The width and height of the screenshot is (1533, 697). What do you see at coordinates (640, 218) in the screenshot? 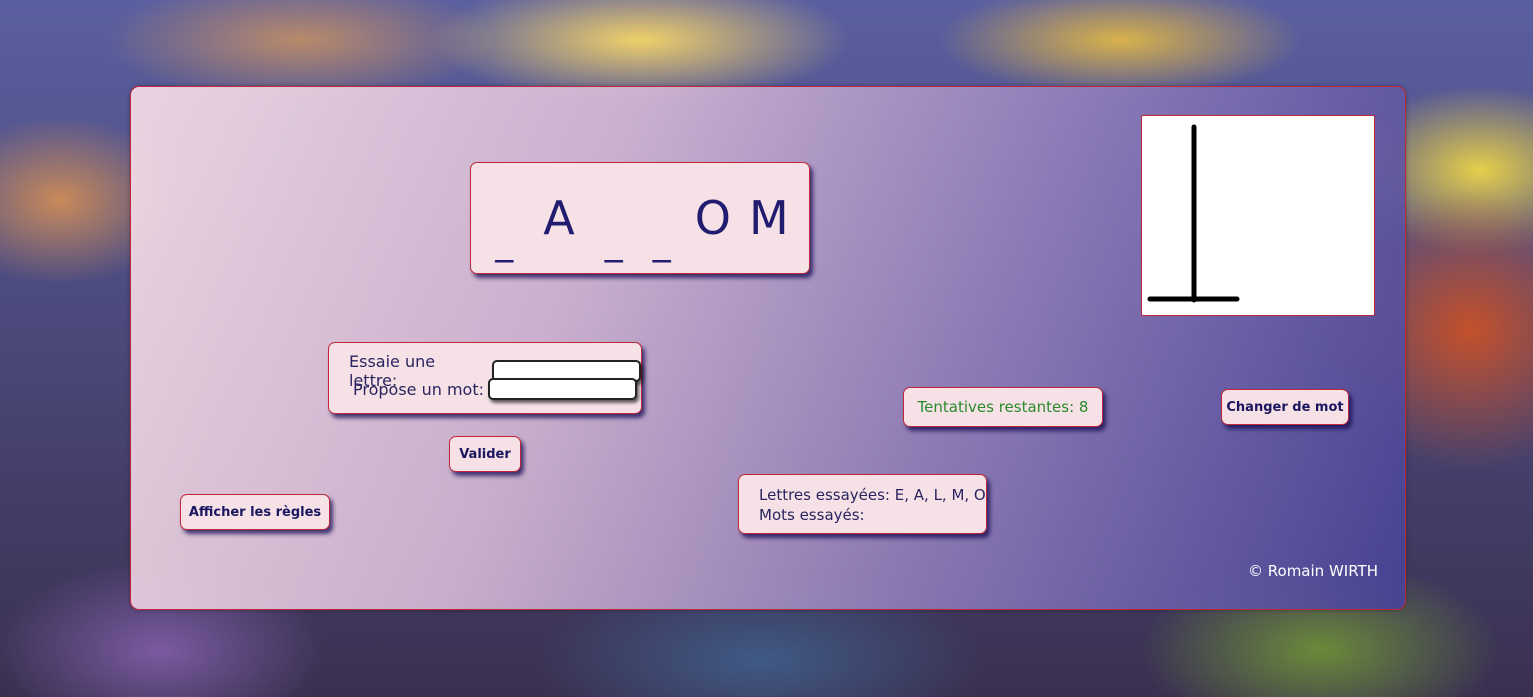
I see `word-display: _ A _ _ O M` at bounding box center [640, 218].